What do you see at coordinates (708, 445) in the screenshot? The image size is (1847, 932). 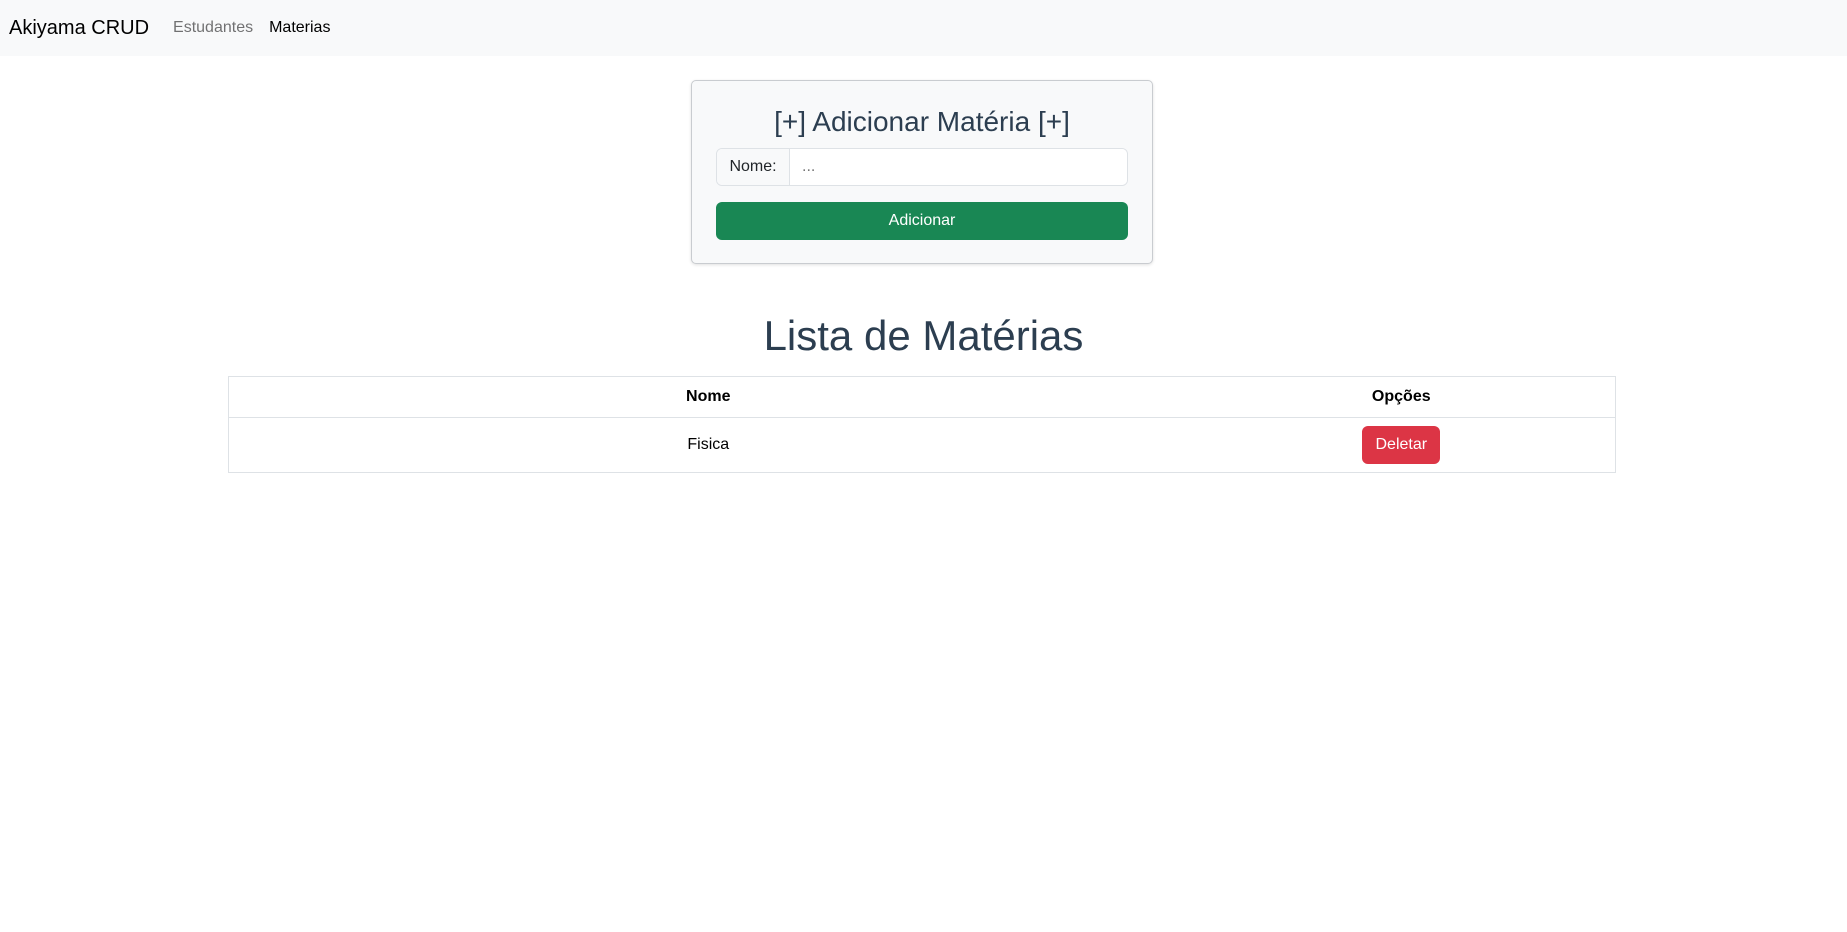 I see `subject-name-cell: Fisica` at bounding box center [708, 445].